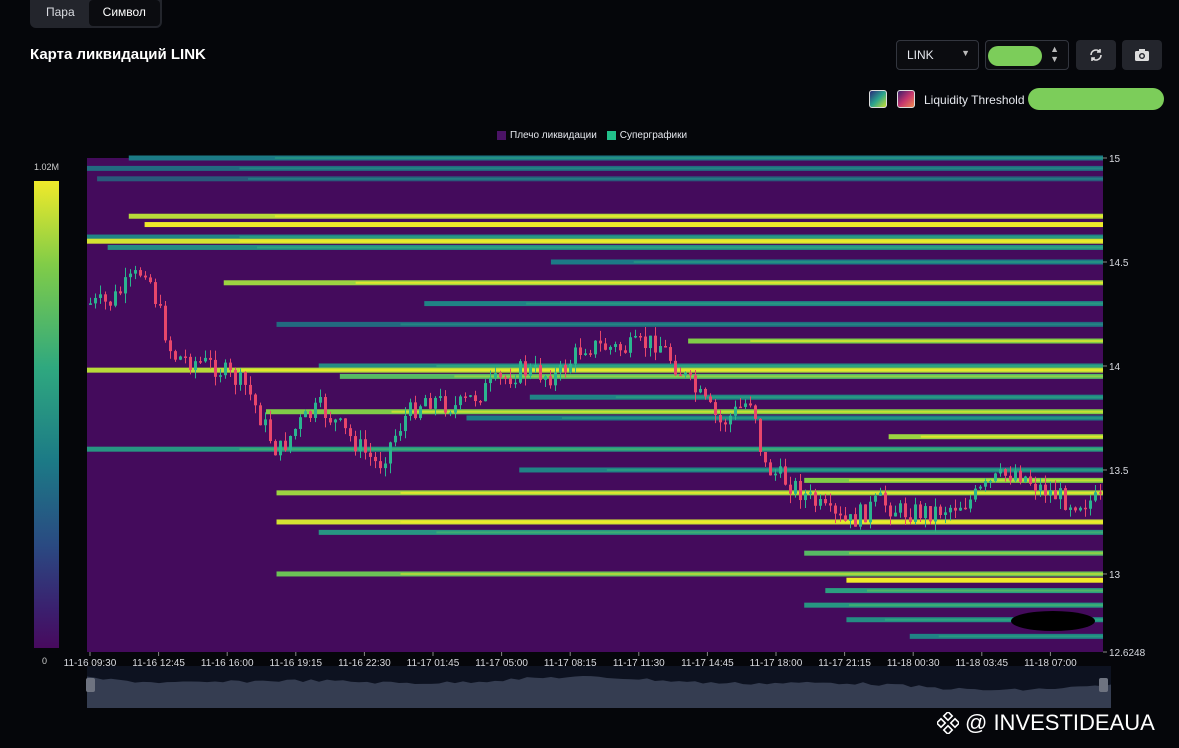 This screenshot has height=748, width=1179. What do you see at coordinates (948, 723) in the screenshot?
I see `binance-logo-icon` at bounding box center [948, 723].